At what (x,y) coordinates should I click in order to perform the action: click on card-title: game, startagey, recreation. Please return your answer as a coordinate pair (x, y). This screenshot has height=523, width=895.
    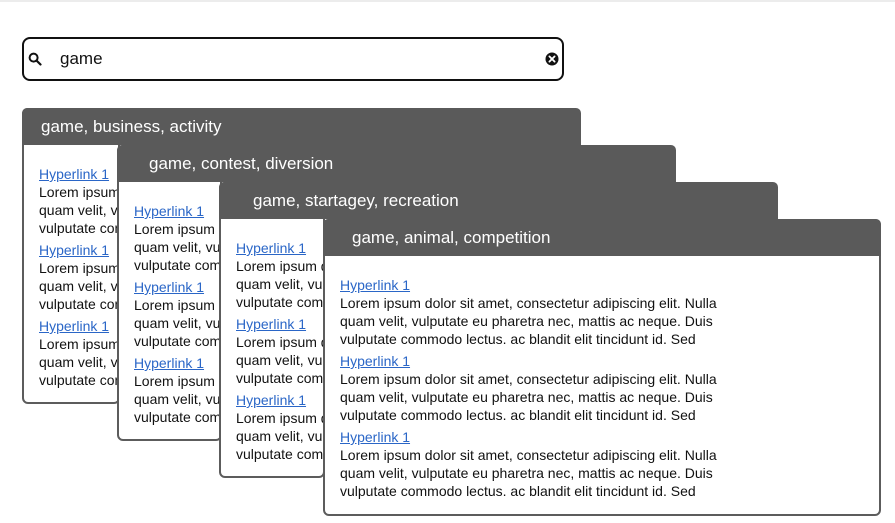
    Looking at the image, I should click on (498, 200).